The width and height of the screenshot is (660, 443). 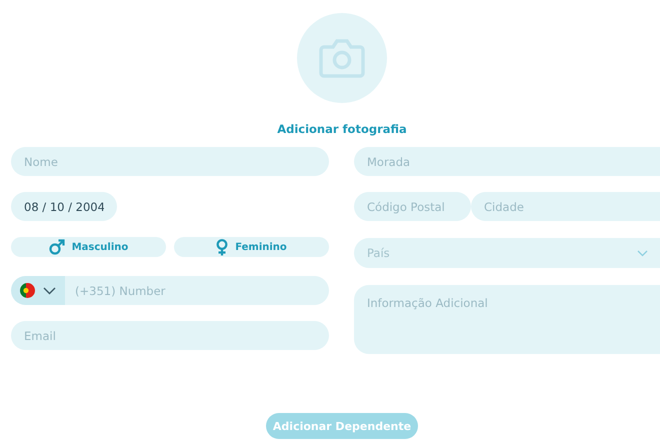 What do you see at coordinates (412, 206) in the screenshot?
I see `postal-code-field: Código Postal` at bounding box center [412, 206].